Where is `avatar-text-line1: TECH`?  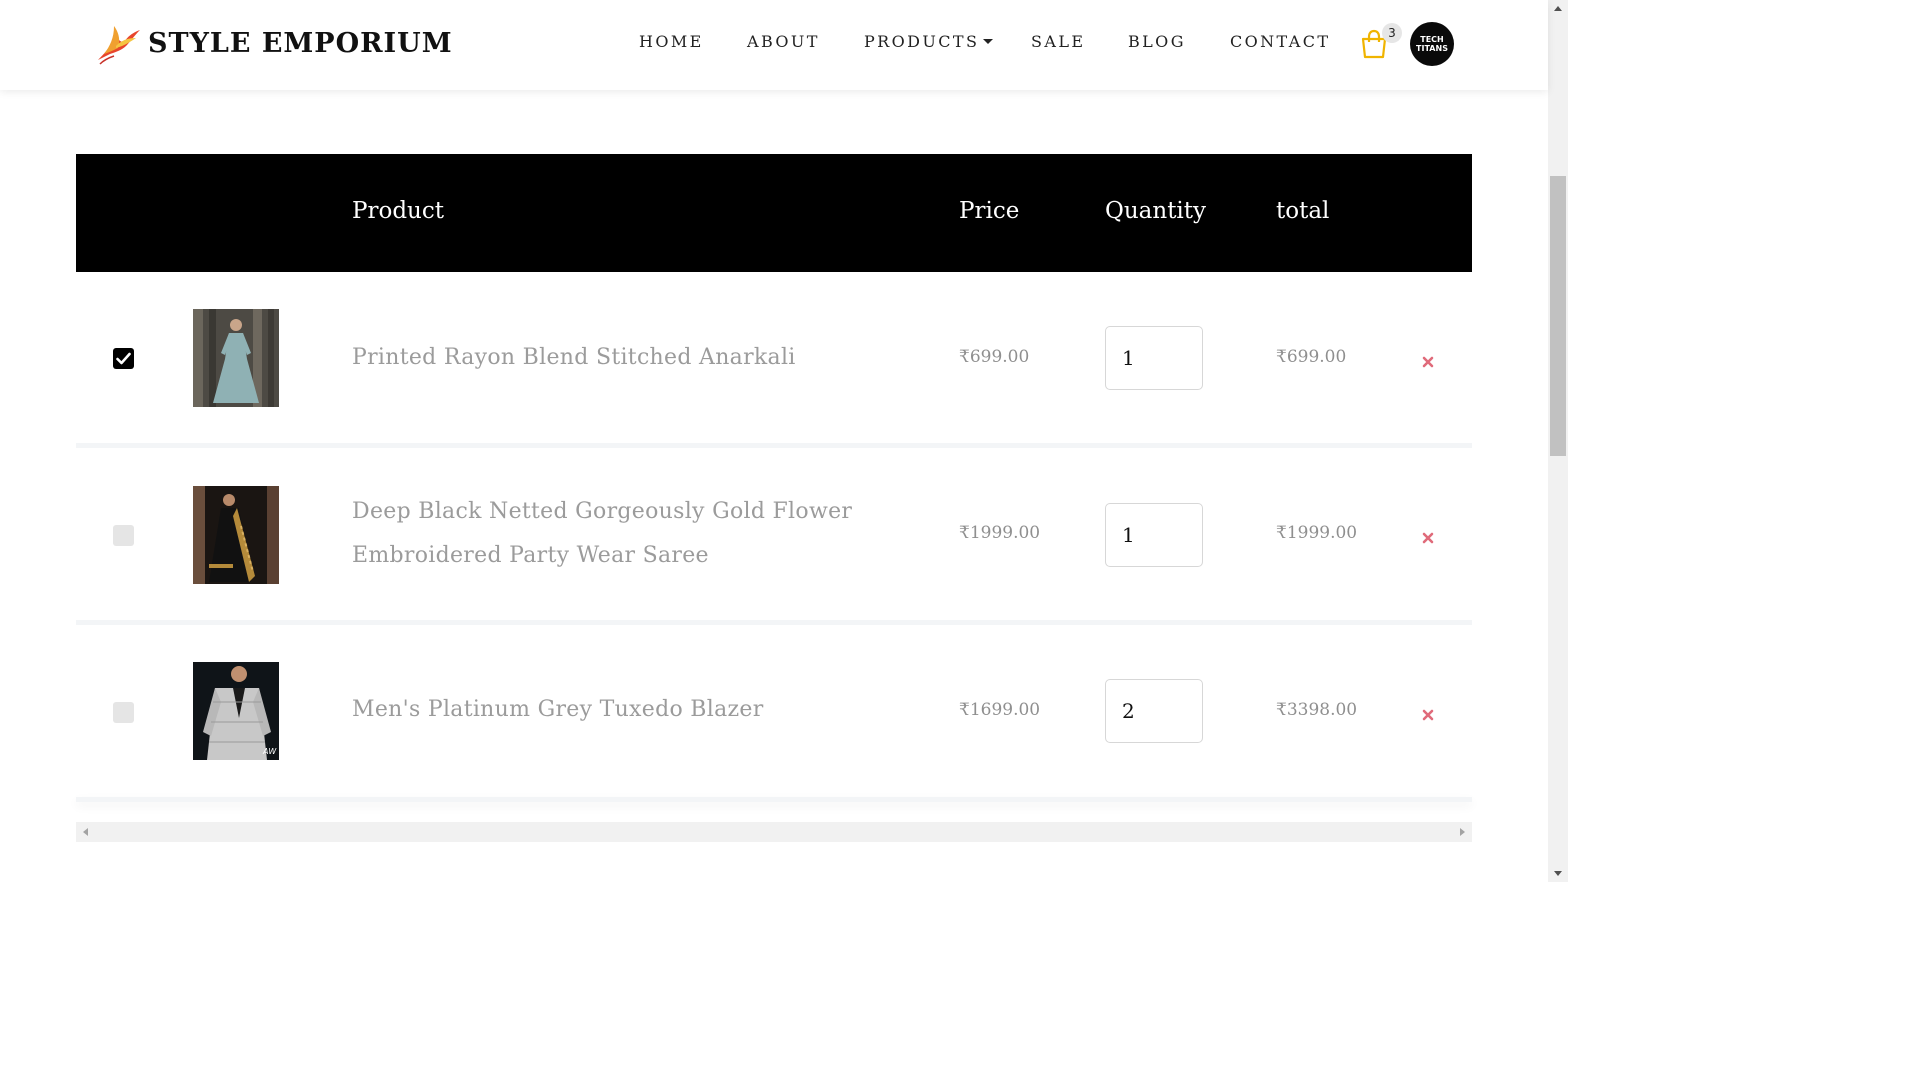
avatar-text-line1: TECH is located at coordinates (1432, 39).